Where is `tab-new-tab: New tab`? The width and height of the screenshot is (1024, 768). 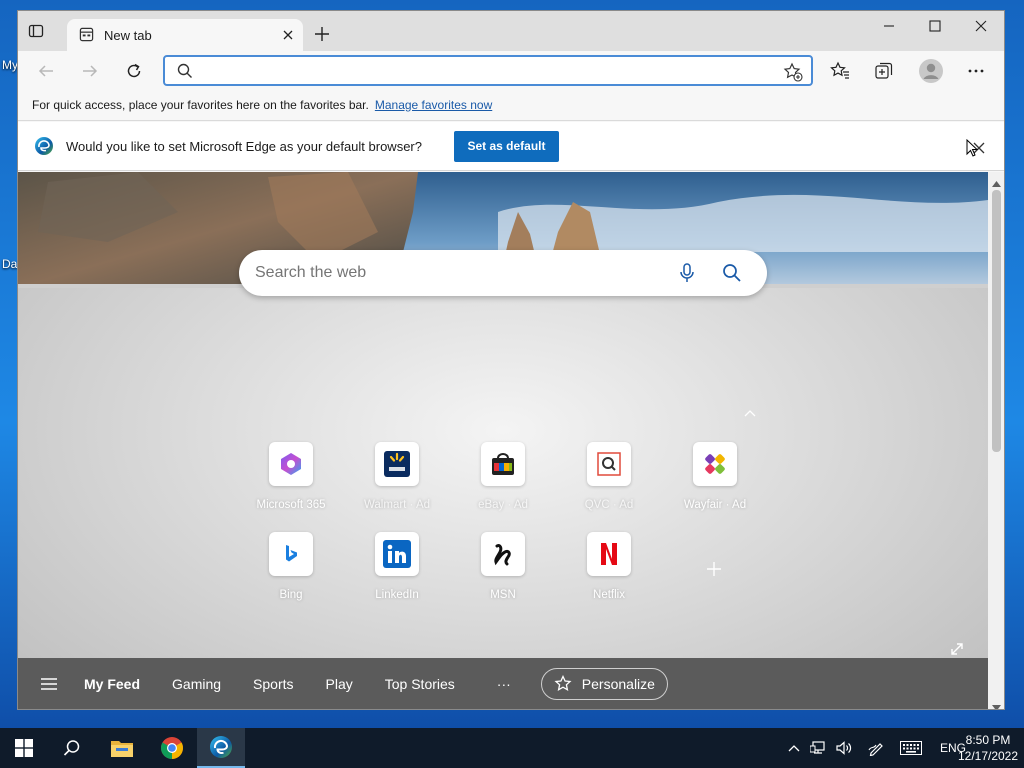 tab-new-tab: New tab is located at coordinates (185, 35).